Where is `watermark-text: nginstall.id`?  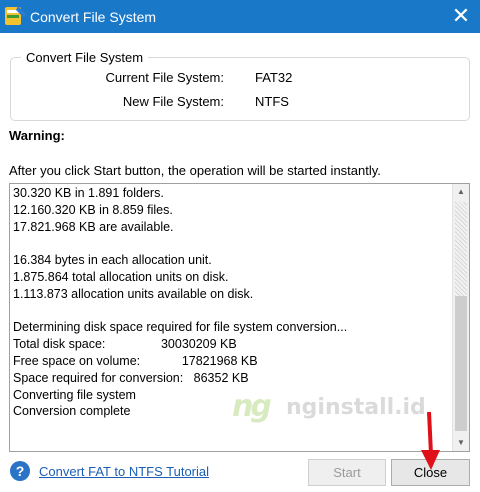
watermark-text: nginstall.id is located at coordinates (356, 407).